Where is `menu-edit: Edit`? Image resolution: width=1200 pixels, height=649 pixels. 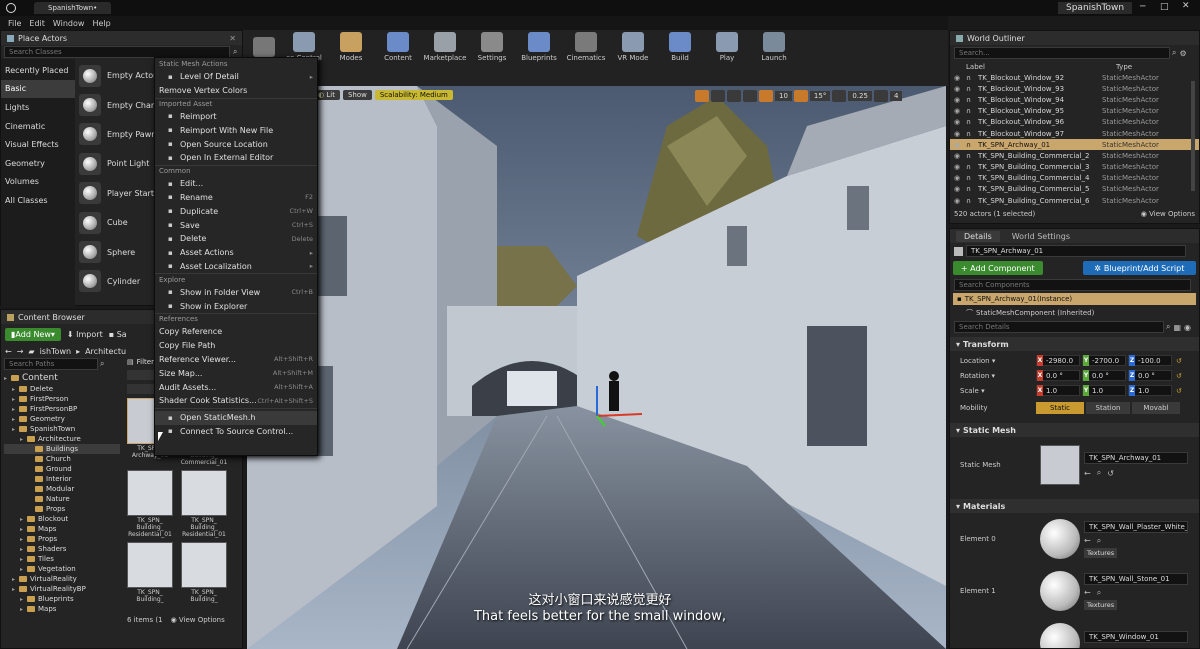 menu-edit: Edit is located at coordinates (37, 23).